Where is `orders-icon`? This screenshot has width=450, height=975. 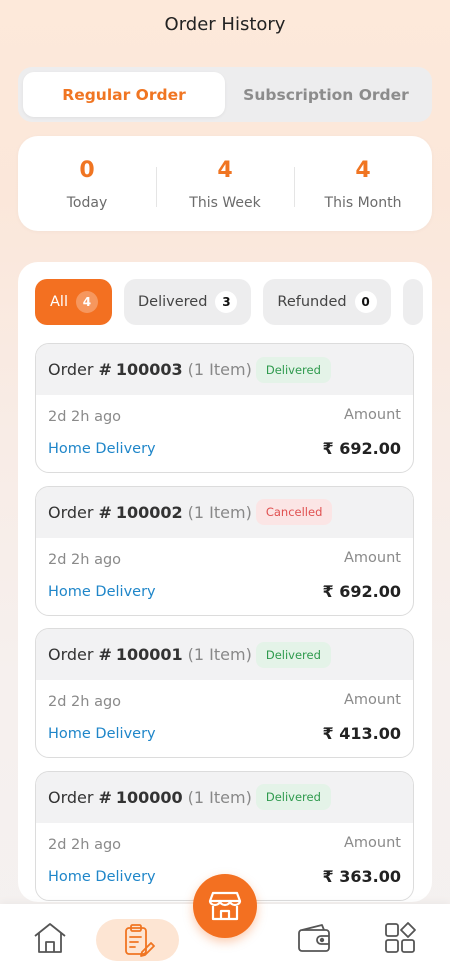 orders-icon is located at coordinates (139, 940).